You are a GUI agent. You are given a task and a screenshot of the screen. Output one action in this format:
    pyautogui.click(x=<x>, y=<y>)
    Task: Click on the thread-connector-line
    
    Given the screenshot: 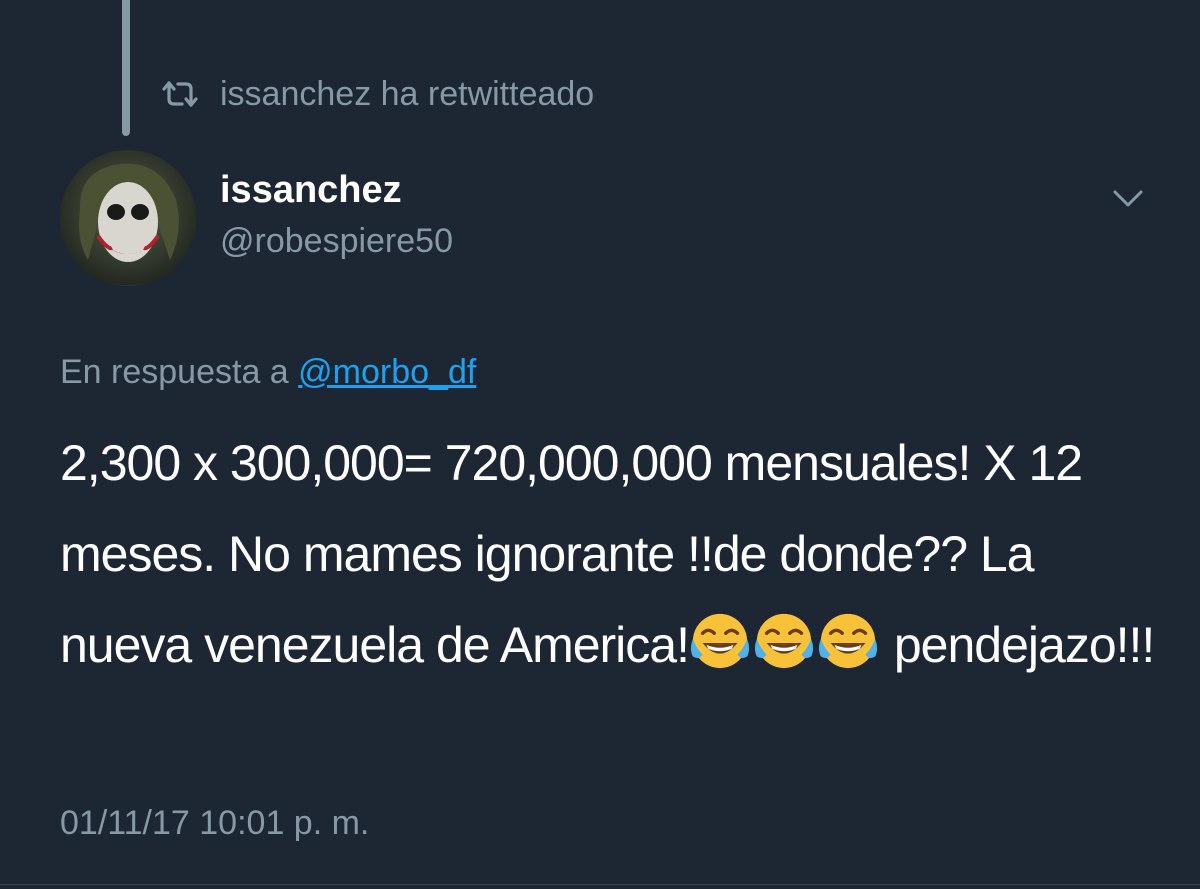 What is the action you would take?
    pyautogui.click(x=126, y=68)
    